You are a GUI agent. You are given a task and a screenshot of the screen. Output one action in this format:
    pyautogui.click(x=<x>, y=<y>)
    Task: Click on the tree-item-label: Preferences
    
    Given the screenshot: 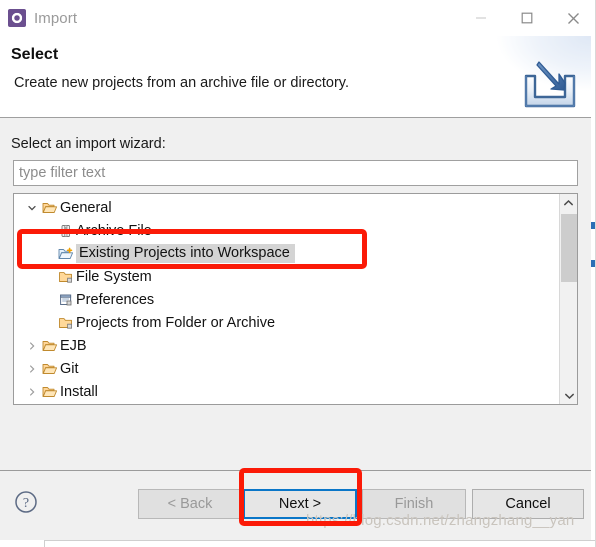 What is the action you would take?
    pyautogui.click(x=115, y=299)
    